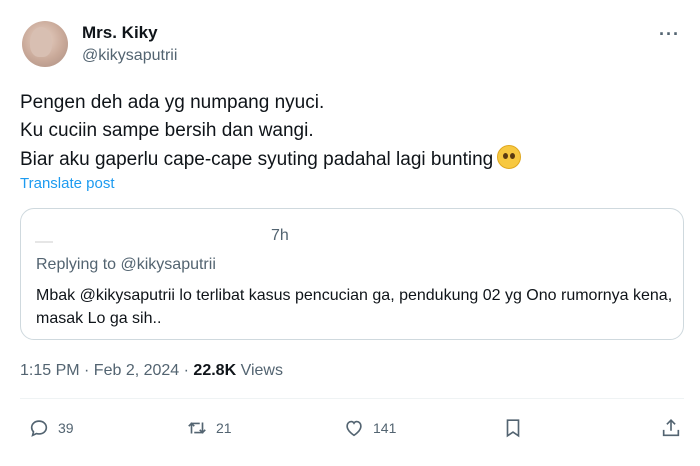  What do you see at coordinates (120, 33) in the screenshot?
I see `author-name: Mrs. Kiky` at bounding box center [120, 33].